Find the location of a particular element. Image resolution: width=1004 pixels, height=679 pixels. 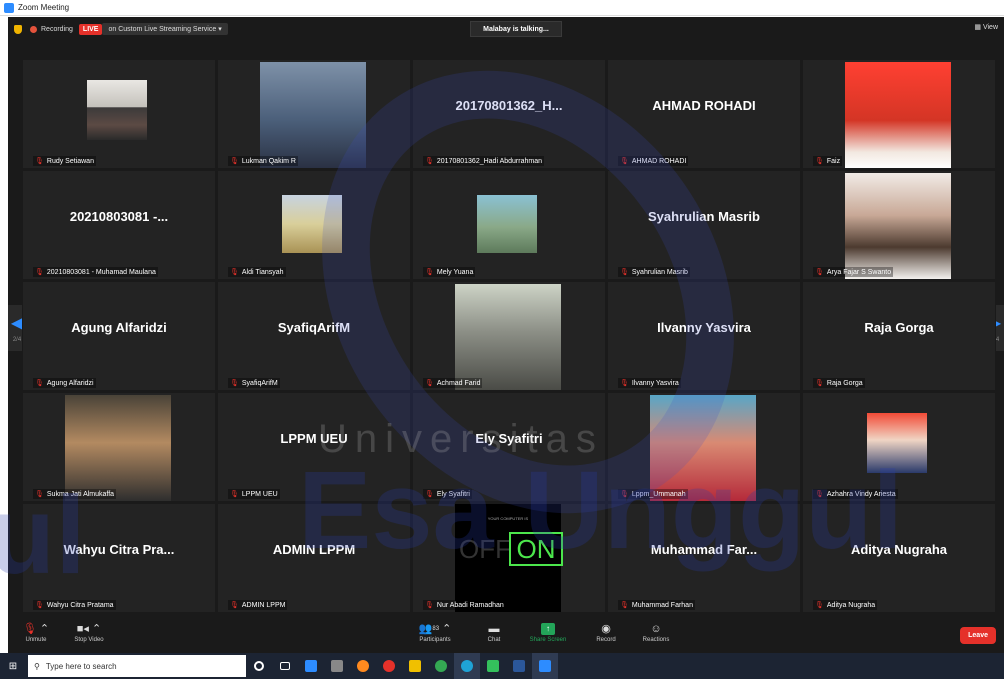

participant-tile: 🎙 Azhahra Vindy Ariesta is located at coordinates (899, 447).